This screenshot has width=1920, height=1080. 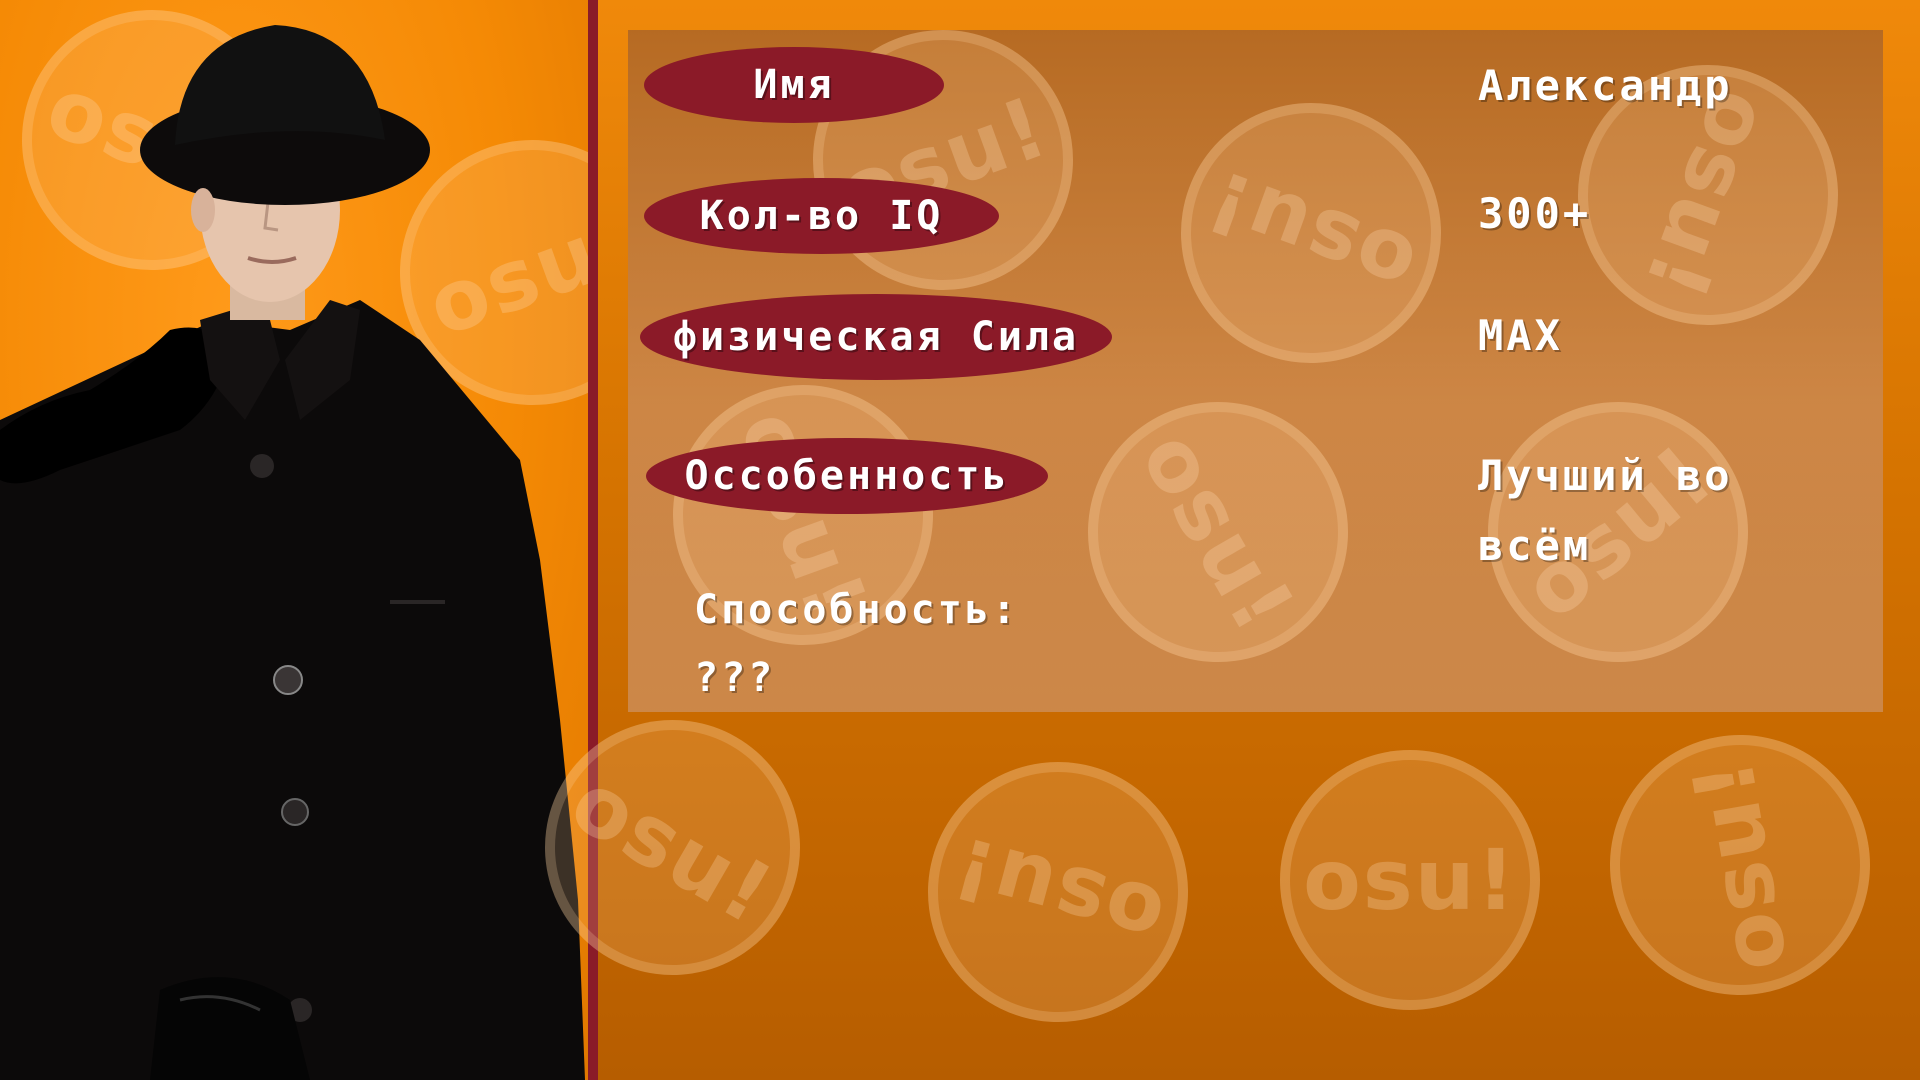 What do you see at coordinates (1605, 85) in the screenshot?
I see `name-value: Александр` at bounding box center [1605, 85].